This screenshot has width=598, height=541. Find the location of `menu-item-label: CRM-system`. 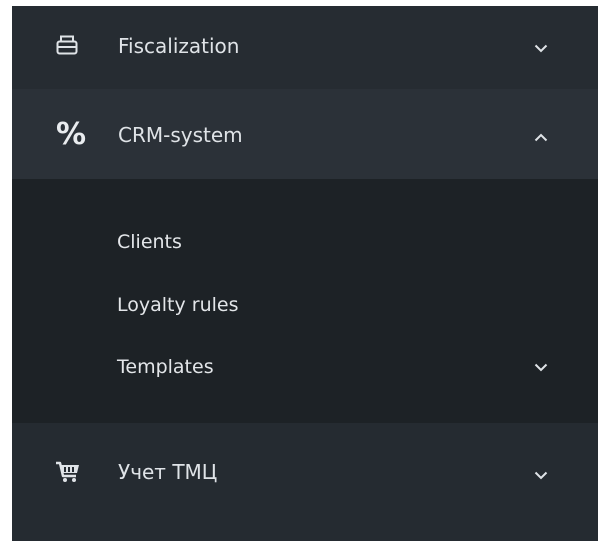

menu-item-label: CRM-system is located at coordinates (180, 135).